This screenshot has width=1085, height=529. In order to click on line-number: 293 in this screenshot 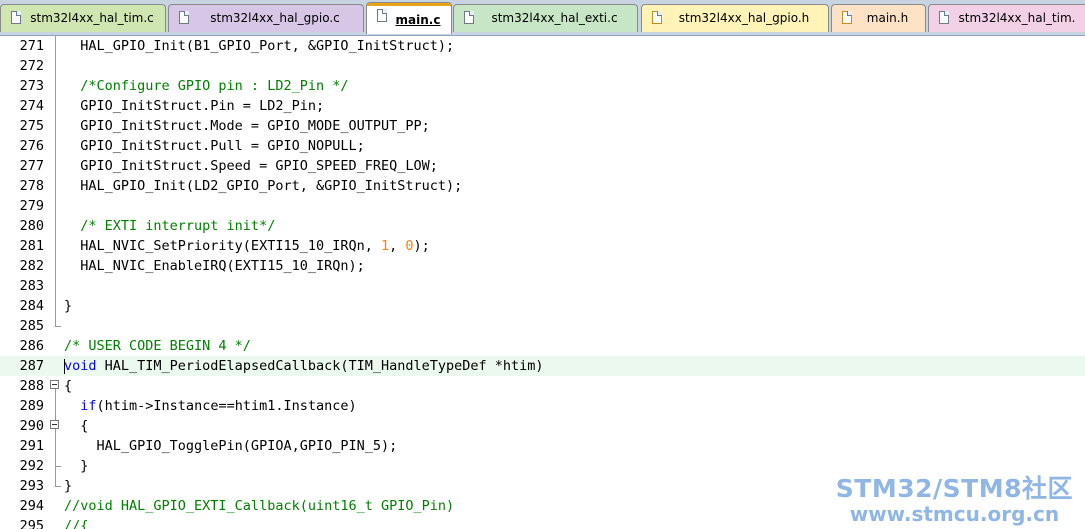, I will do `click(31, 486)`.